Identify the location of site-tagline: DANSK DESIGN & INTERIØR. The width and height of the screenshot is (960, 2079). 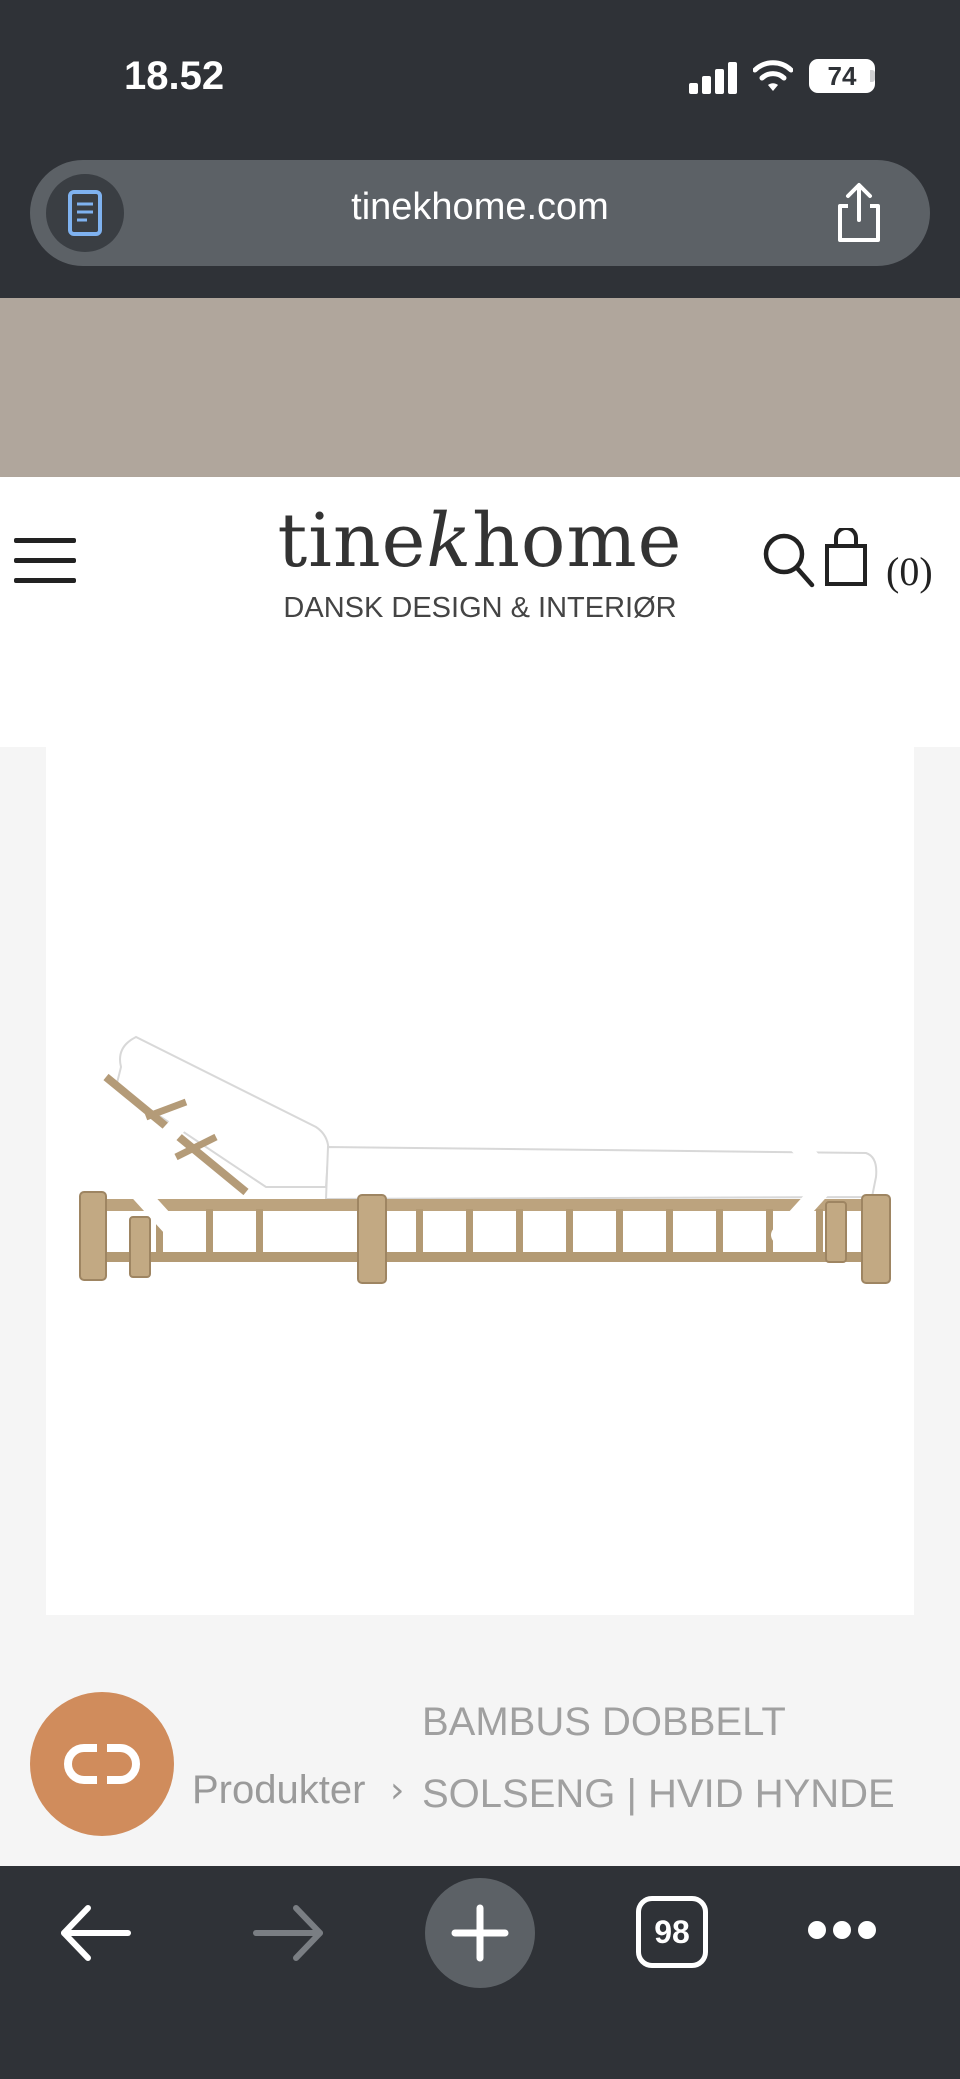
(480, 608).